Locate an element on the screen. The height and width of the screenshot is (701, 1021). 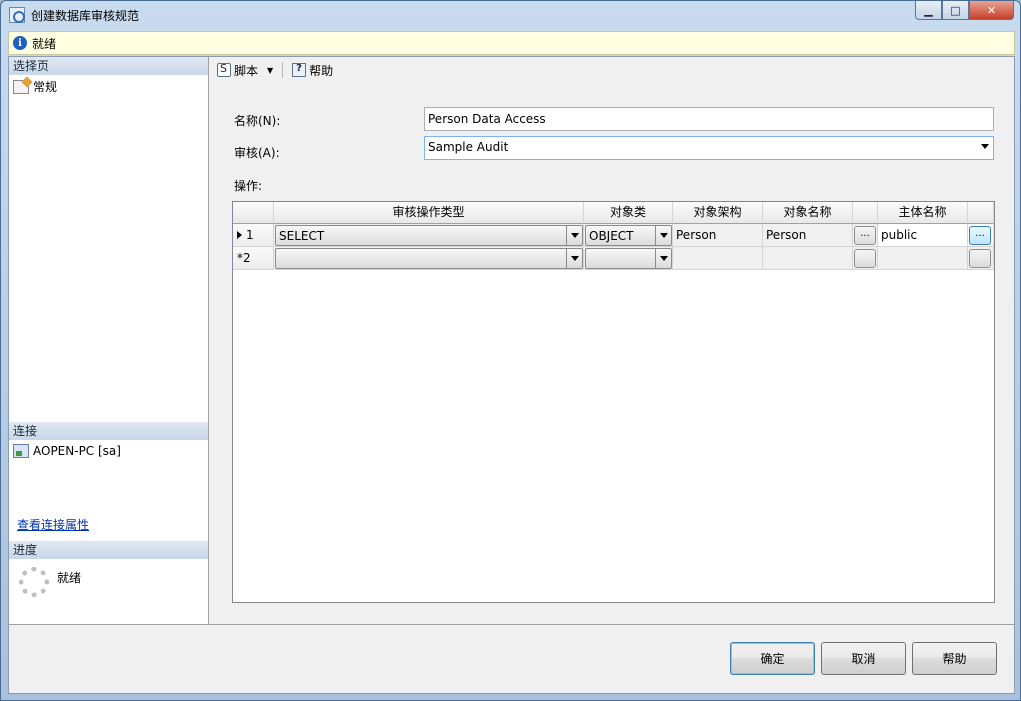
grid-corner-cell is located at coordinates (253, 213).